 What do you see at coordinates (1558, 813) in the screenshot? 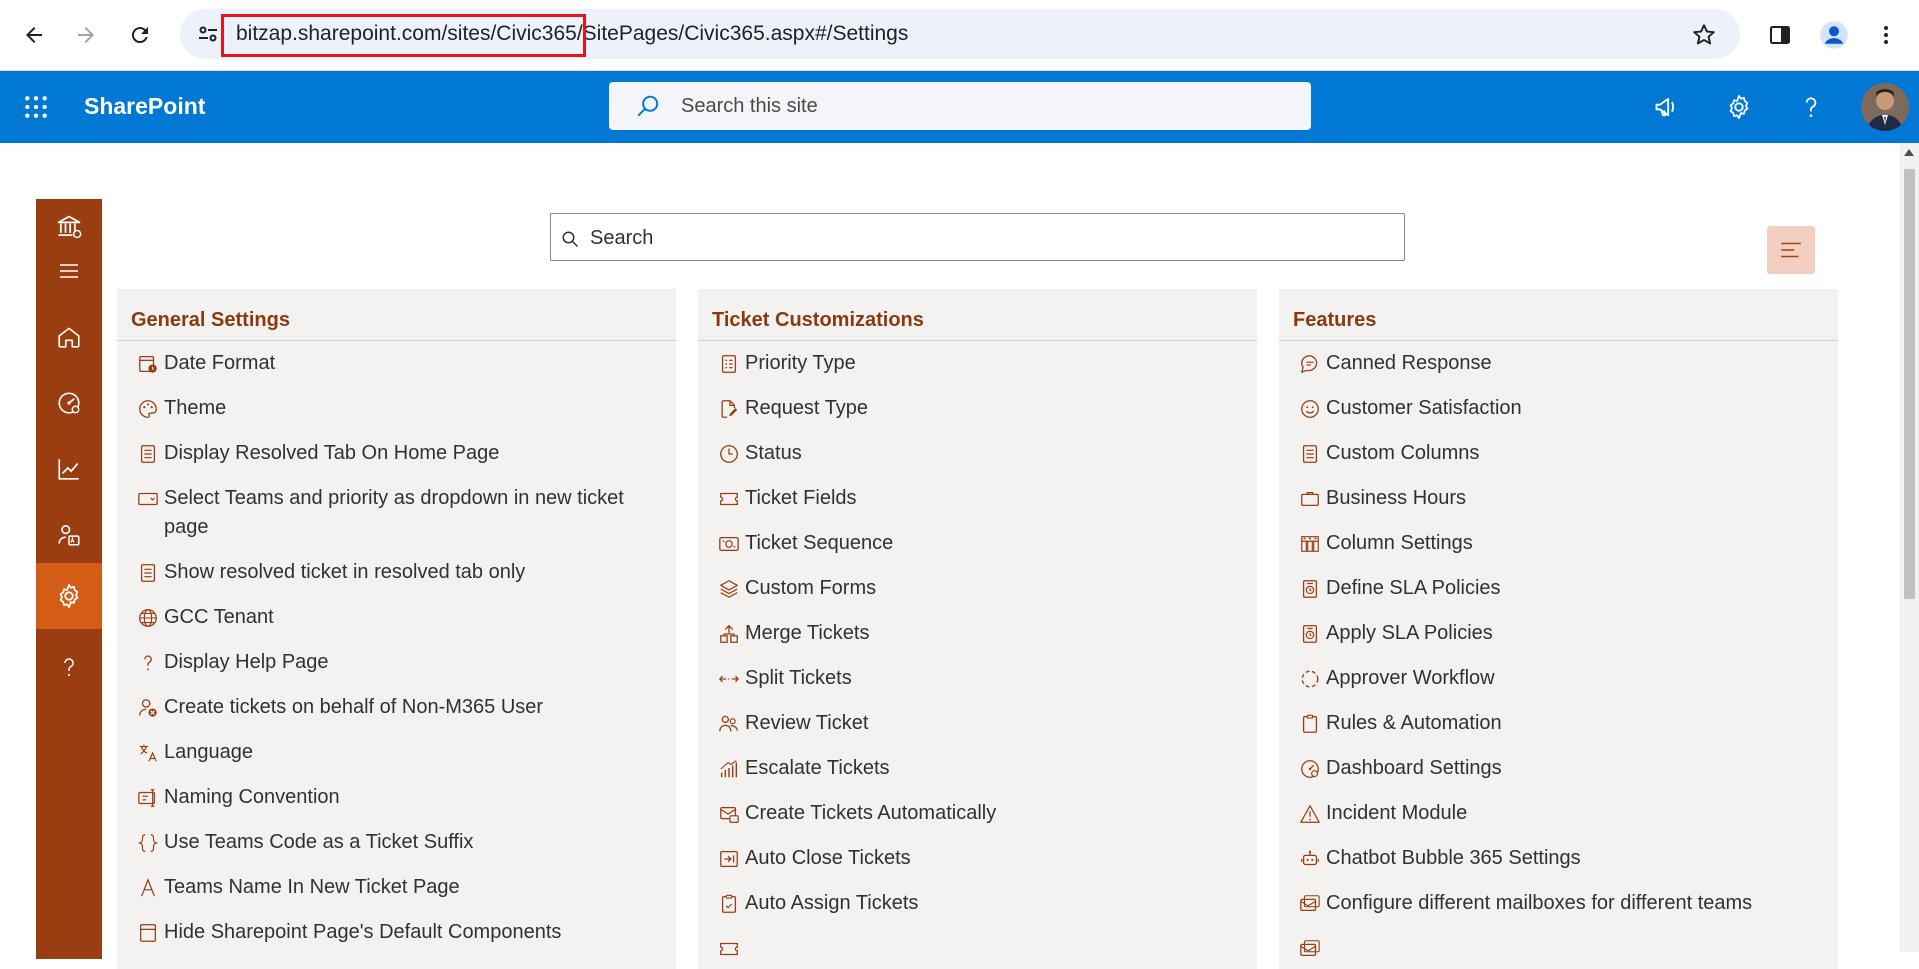
I see `settings-list-item: Incident Module` at bounding box center [1558, 813].